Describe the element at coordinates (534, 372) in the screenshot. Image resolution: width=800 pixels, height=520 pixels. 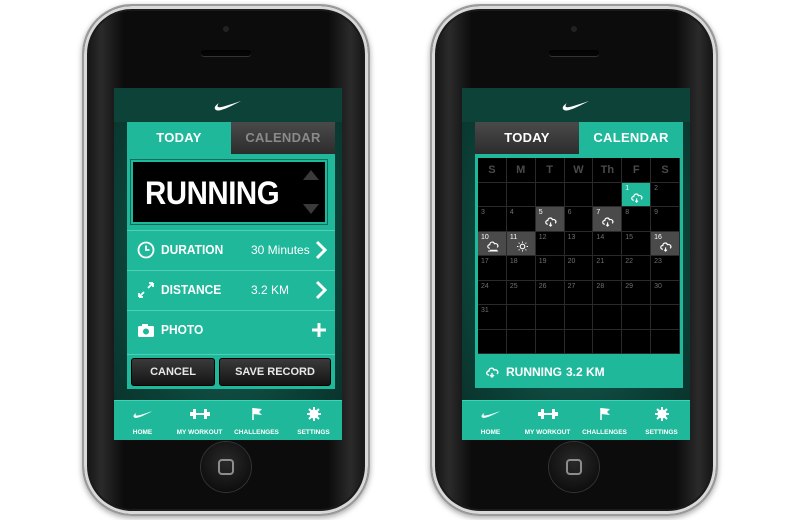
I see `summary-activity: RUNNING` at that location.